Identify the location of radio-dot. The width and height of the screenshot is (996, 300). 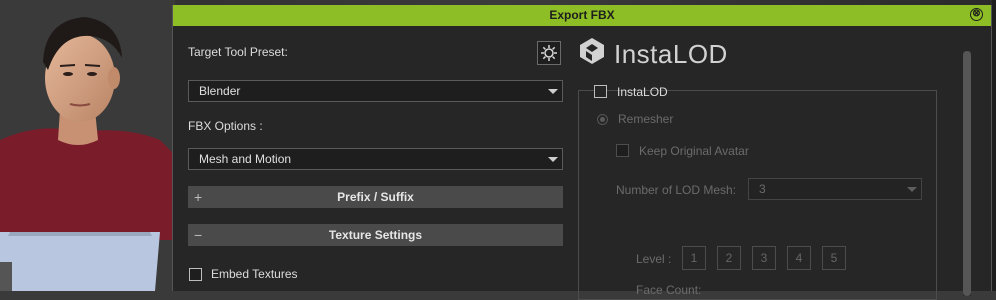
(602, 119).